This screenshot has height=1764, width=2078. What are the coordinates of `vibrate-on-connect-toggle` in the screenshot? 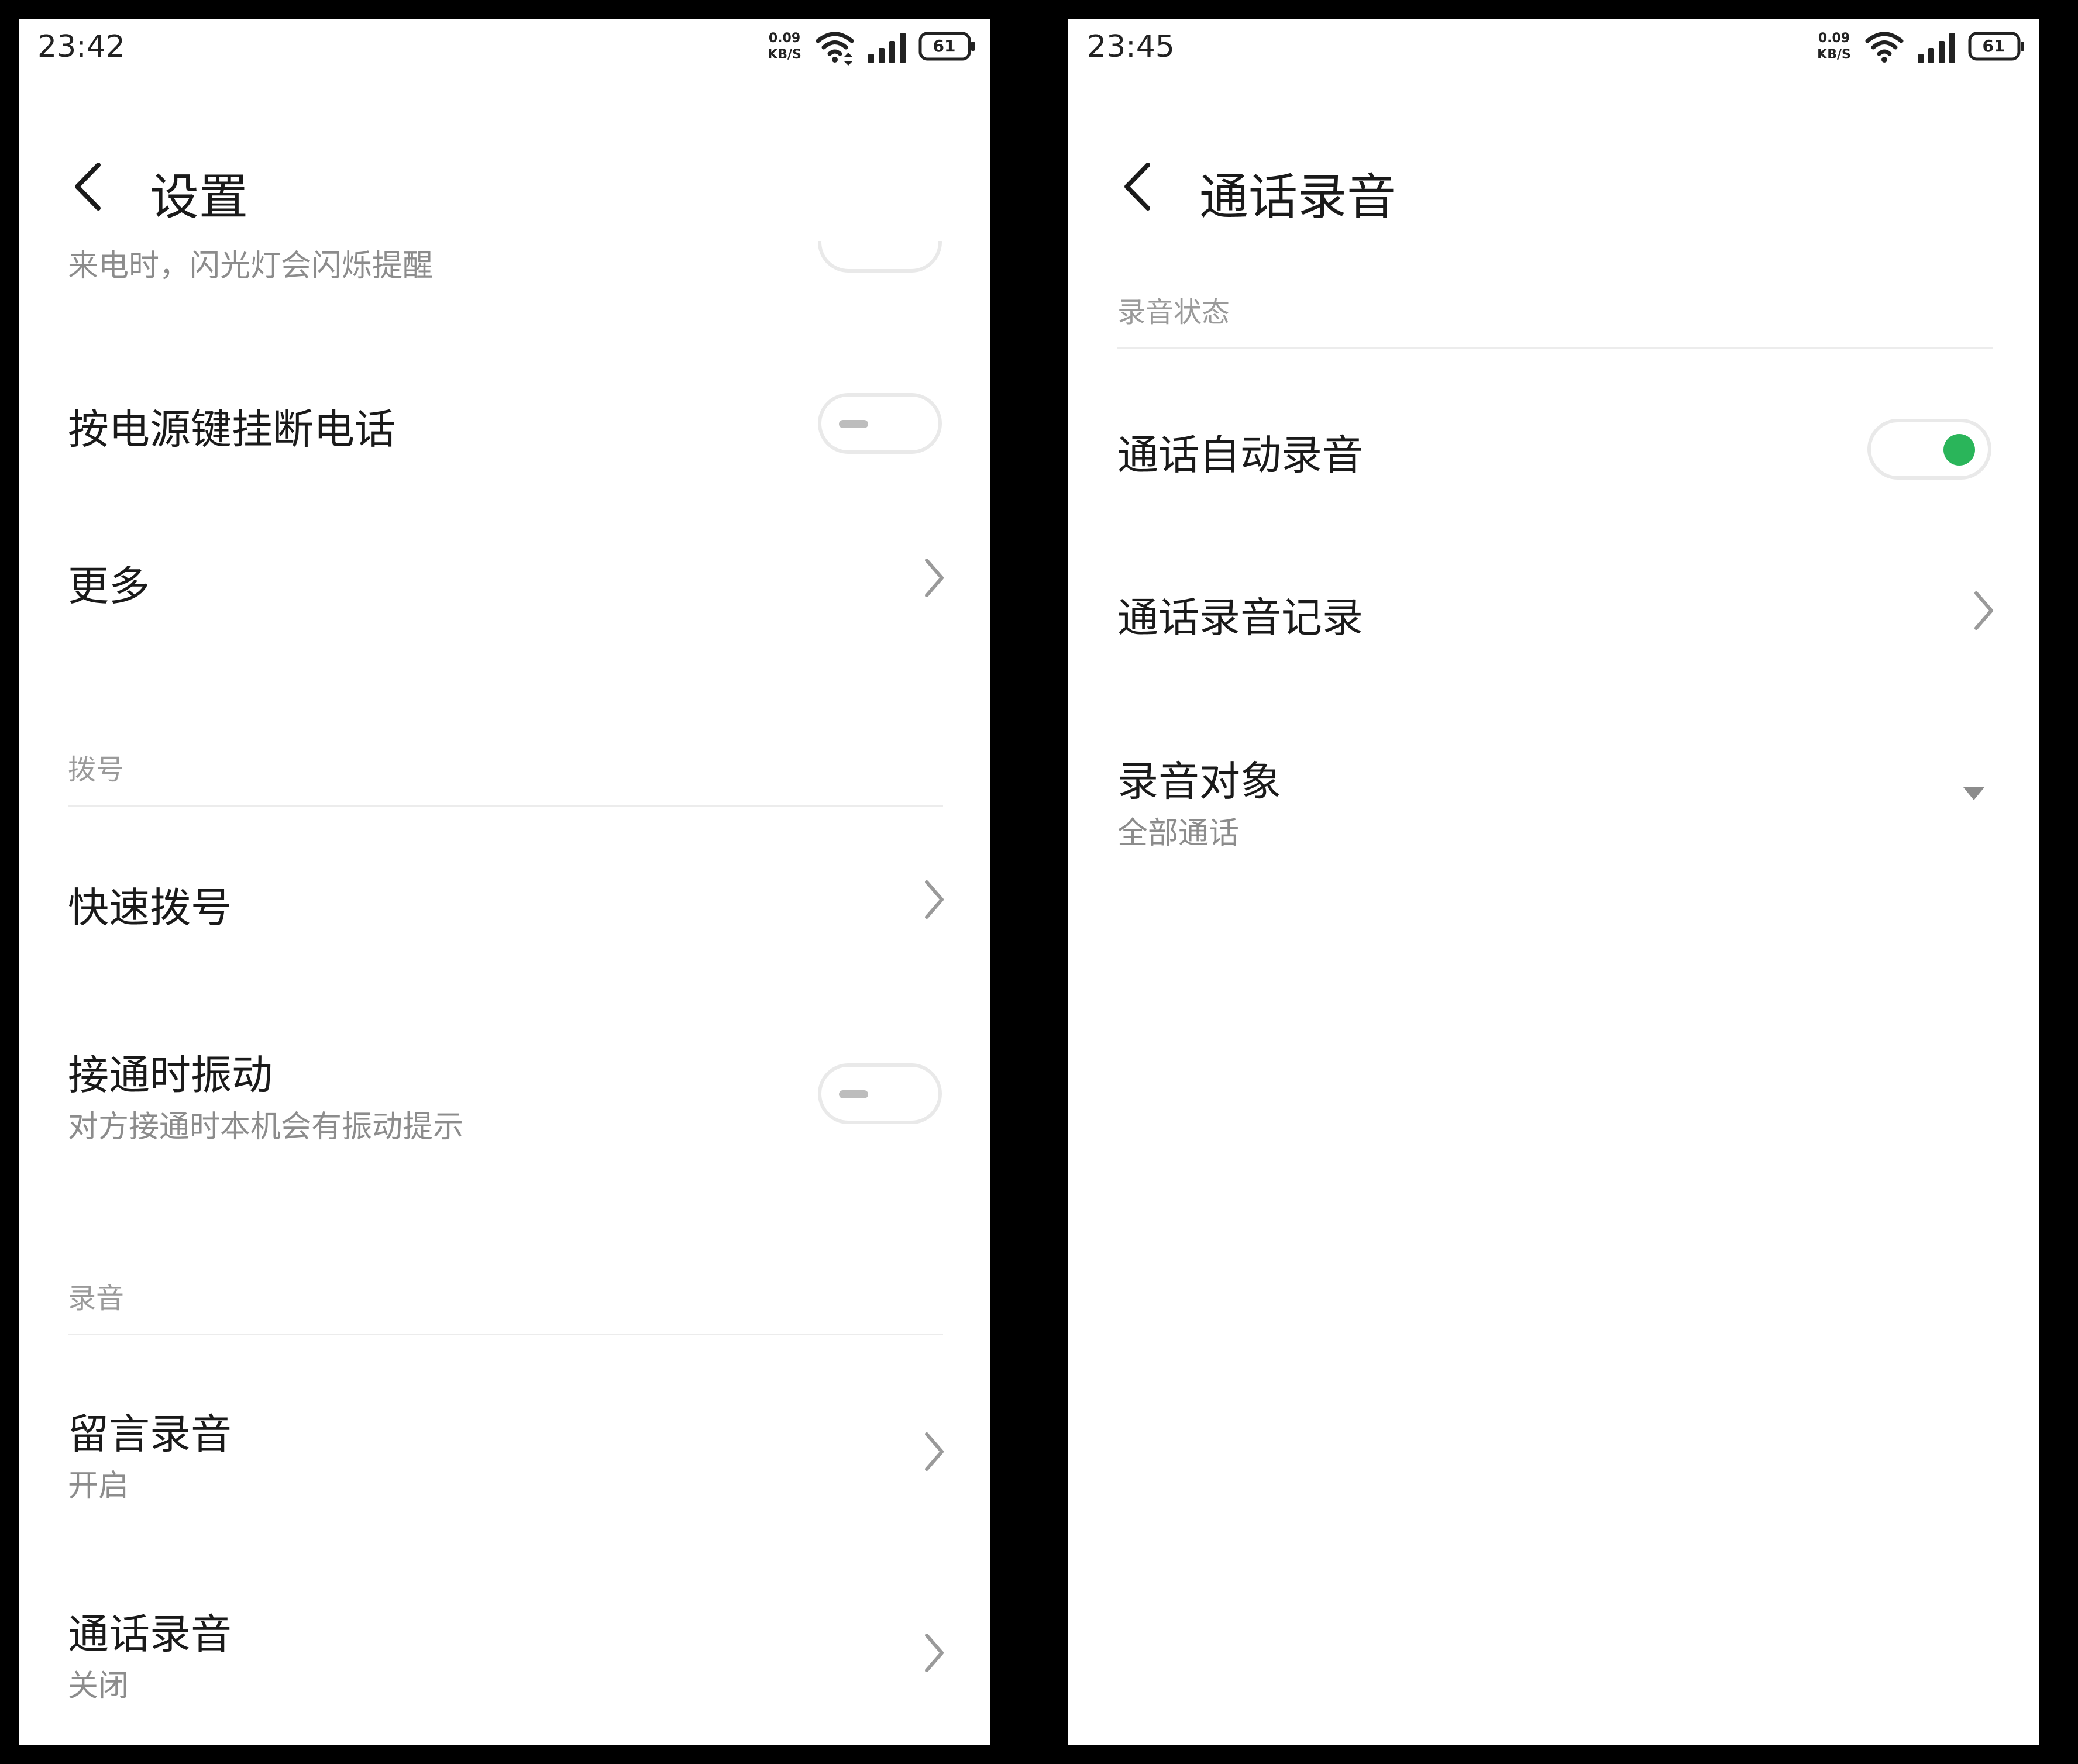 It's located at (880, 1093).